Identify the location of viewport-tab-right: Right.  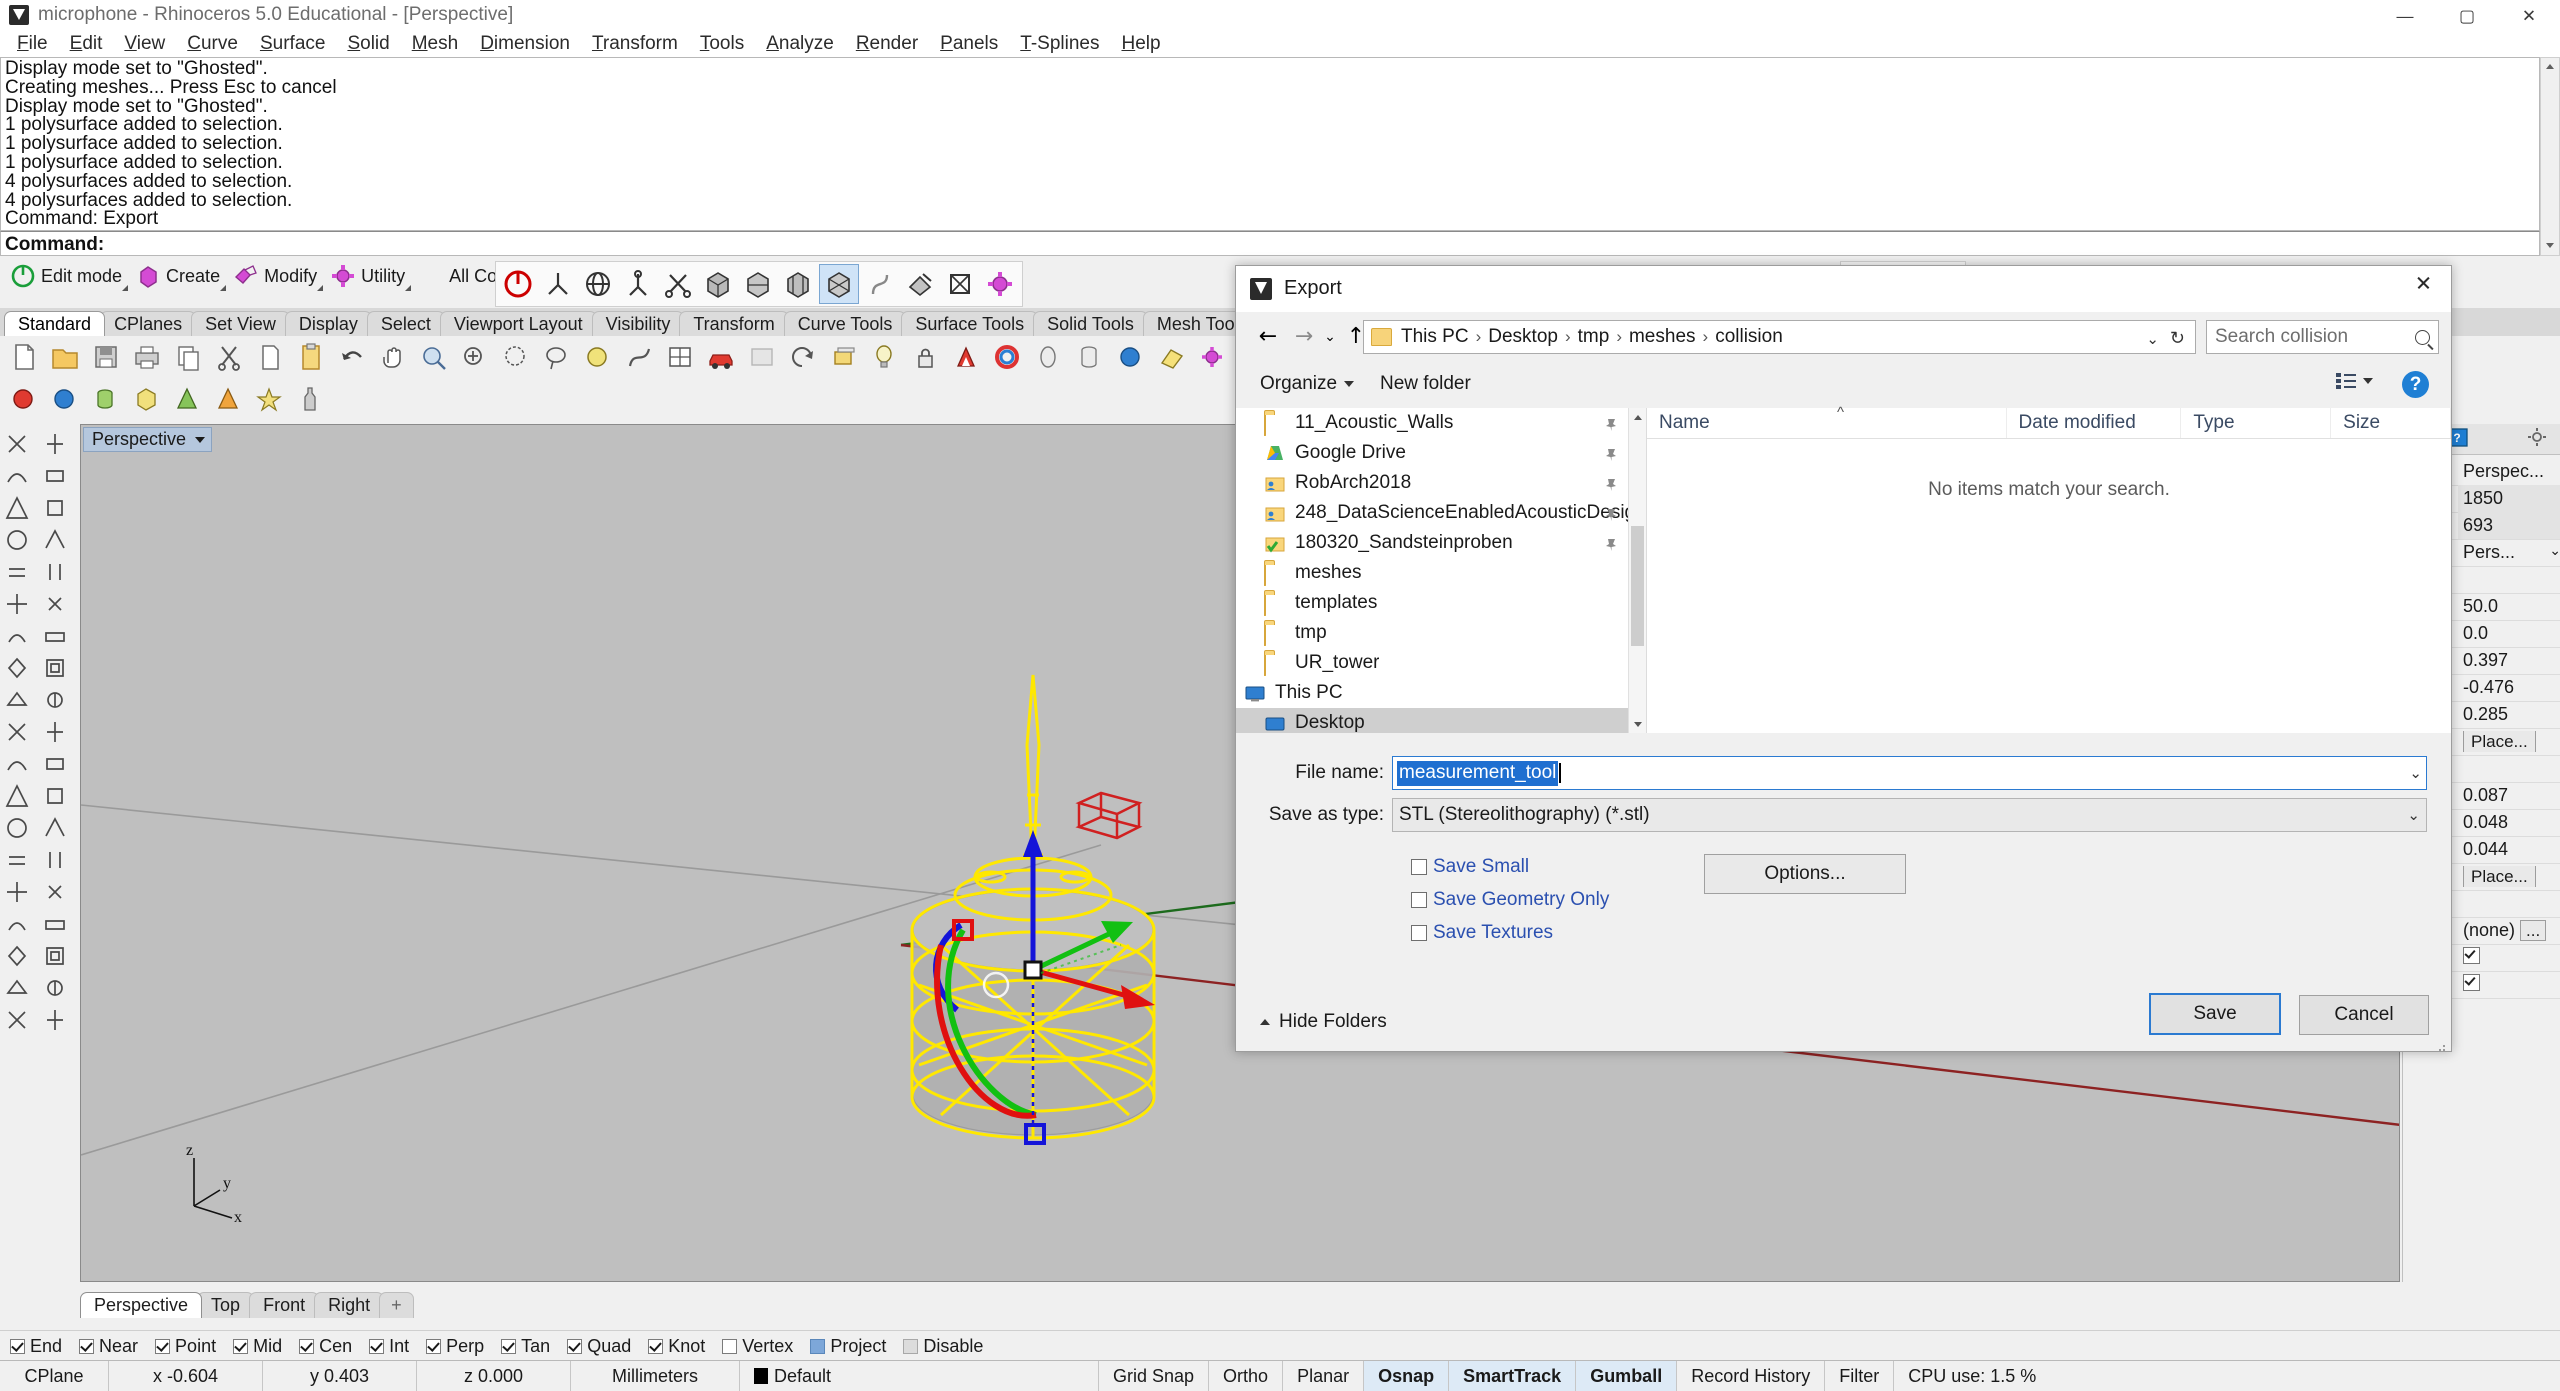
(349, 1305).